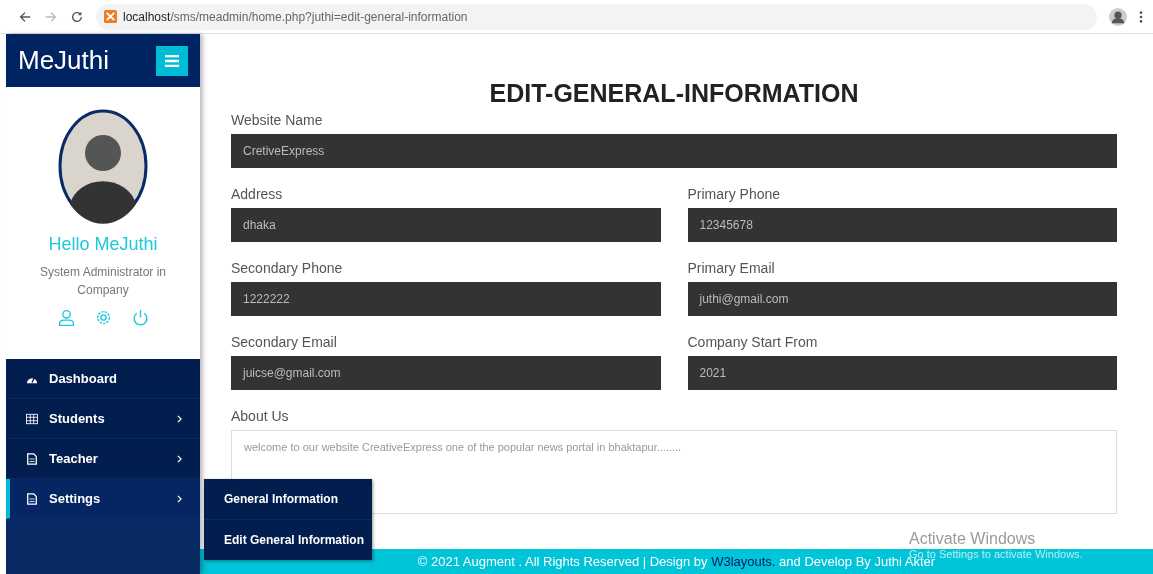 Image resolution: width=1153 pixels, height=574 pixels. I want to click on table-icon, so click(32, 418).